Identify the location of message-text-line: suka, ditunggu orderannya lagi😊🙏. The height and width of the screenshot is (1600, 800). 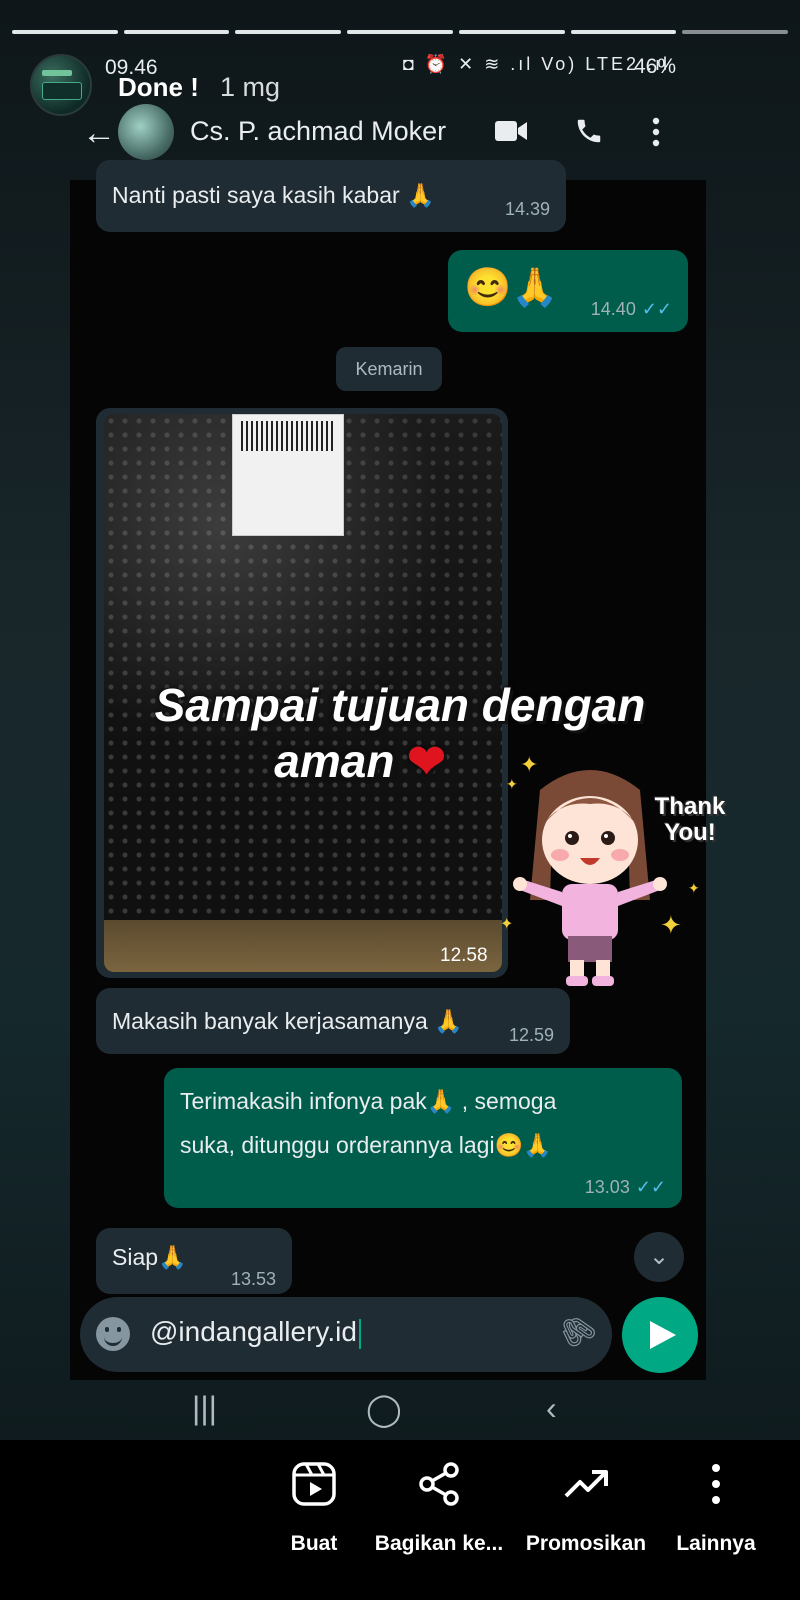
(366, 1145).